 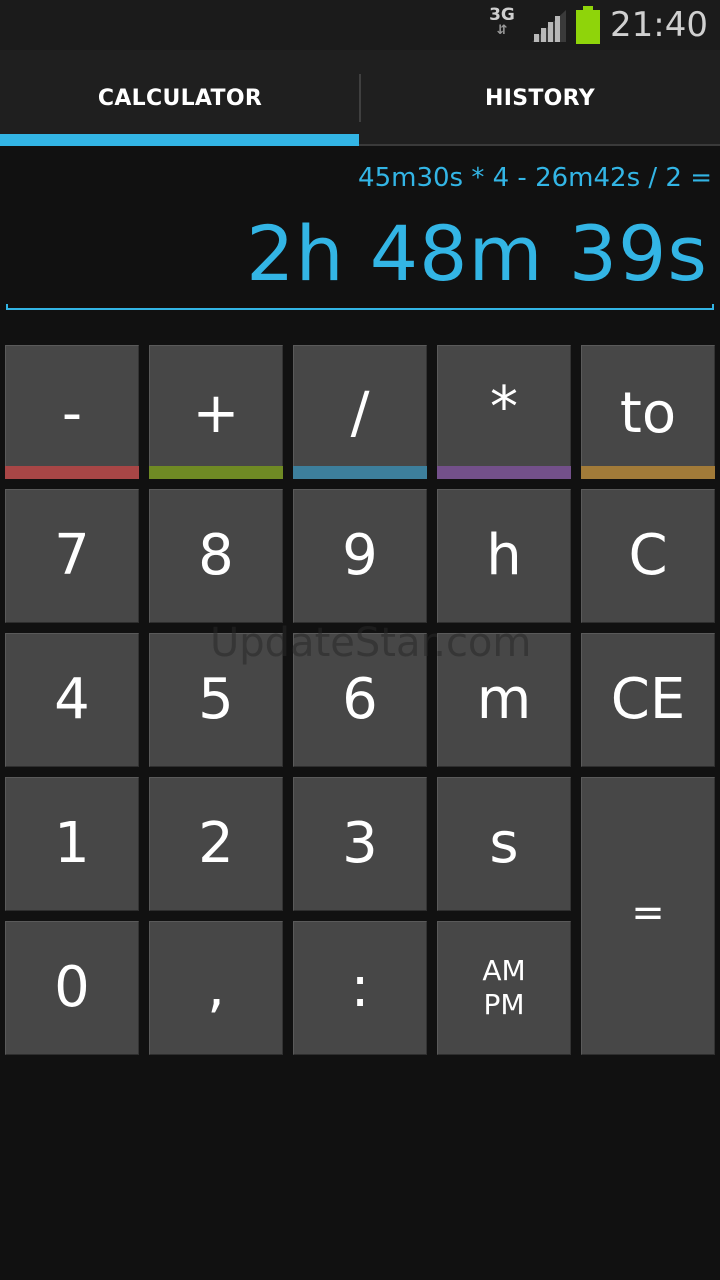 What do you see at coordinates (648, 700) in the screenshot?
I see `clear-entry-button: CE` at bounding box center [648, 700].